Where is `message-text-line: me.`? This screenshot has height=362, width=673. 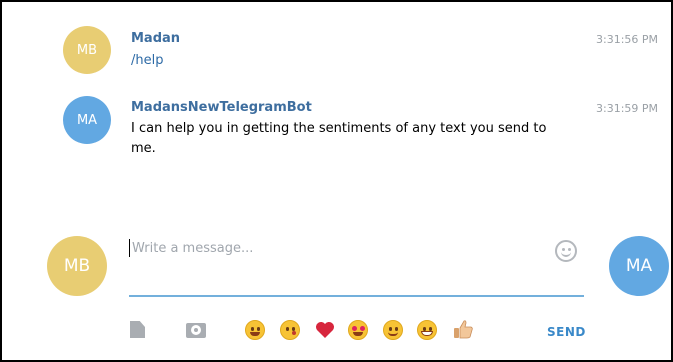
message-text-line: me. is located at coordinates (143, 148).